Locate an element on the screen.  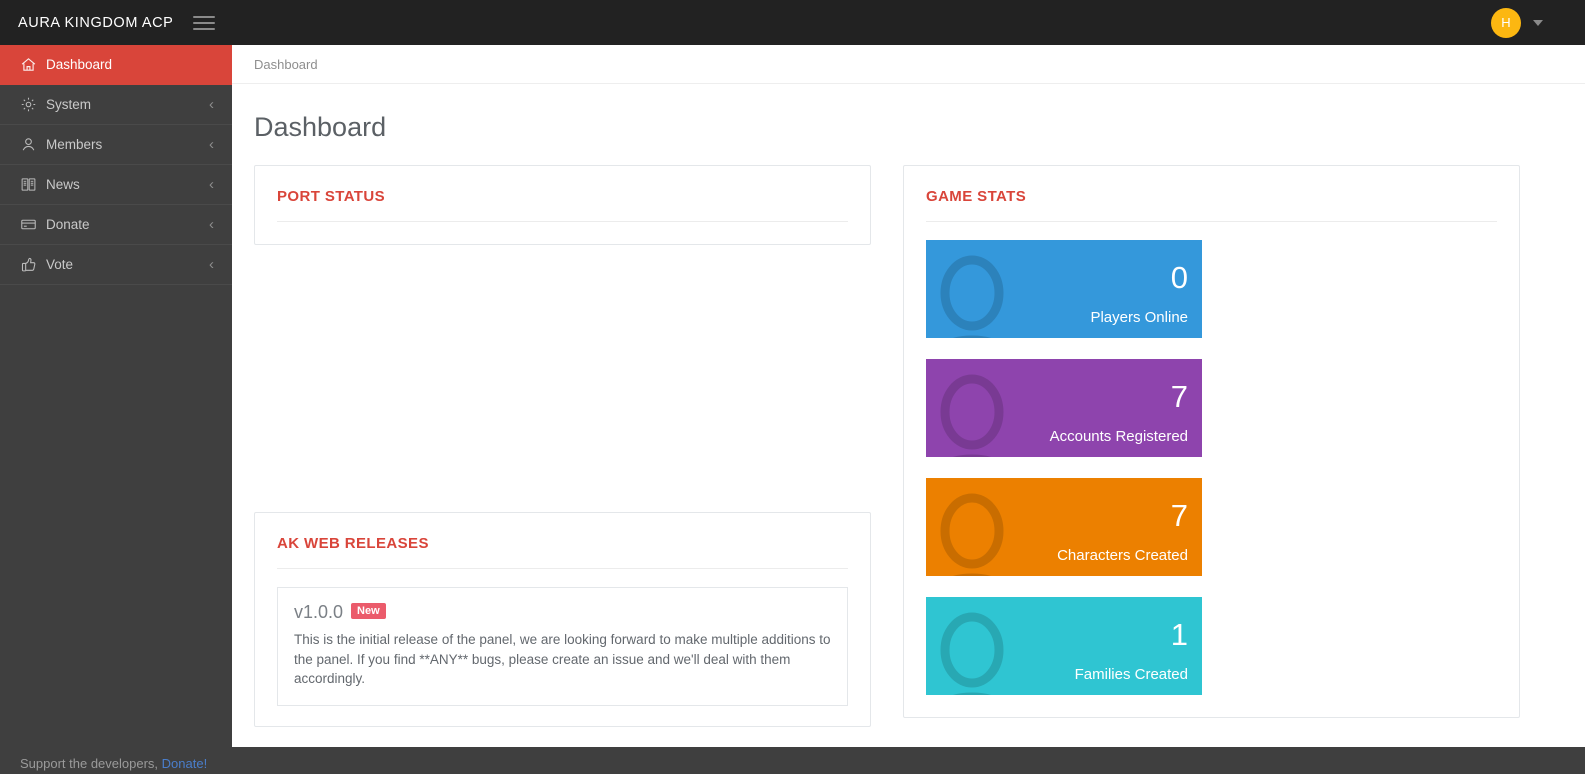
menu-toggle-icon is located at coordinates (206, 23).